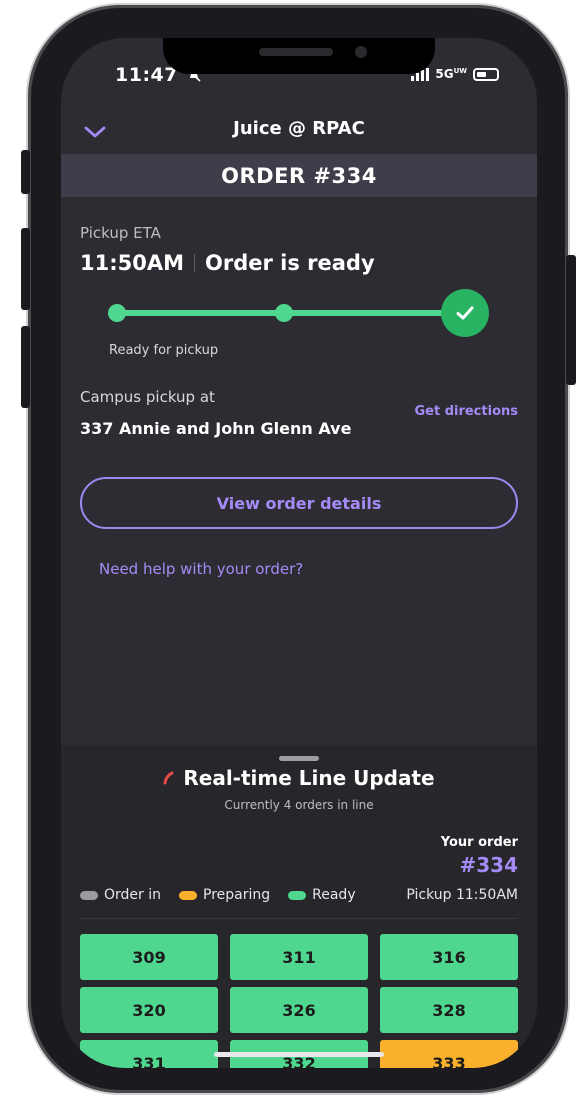  Describe the element at coordinates (299, 1010) in the screenshot. I see `order-cell: 326` at that location.